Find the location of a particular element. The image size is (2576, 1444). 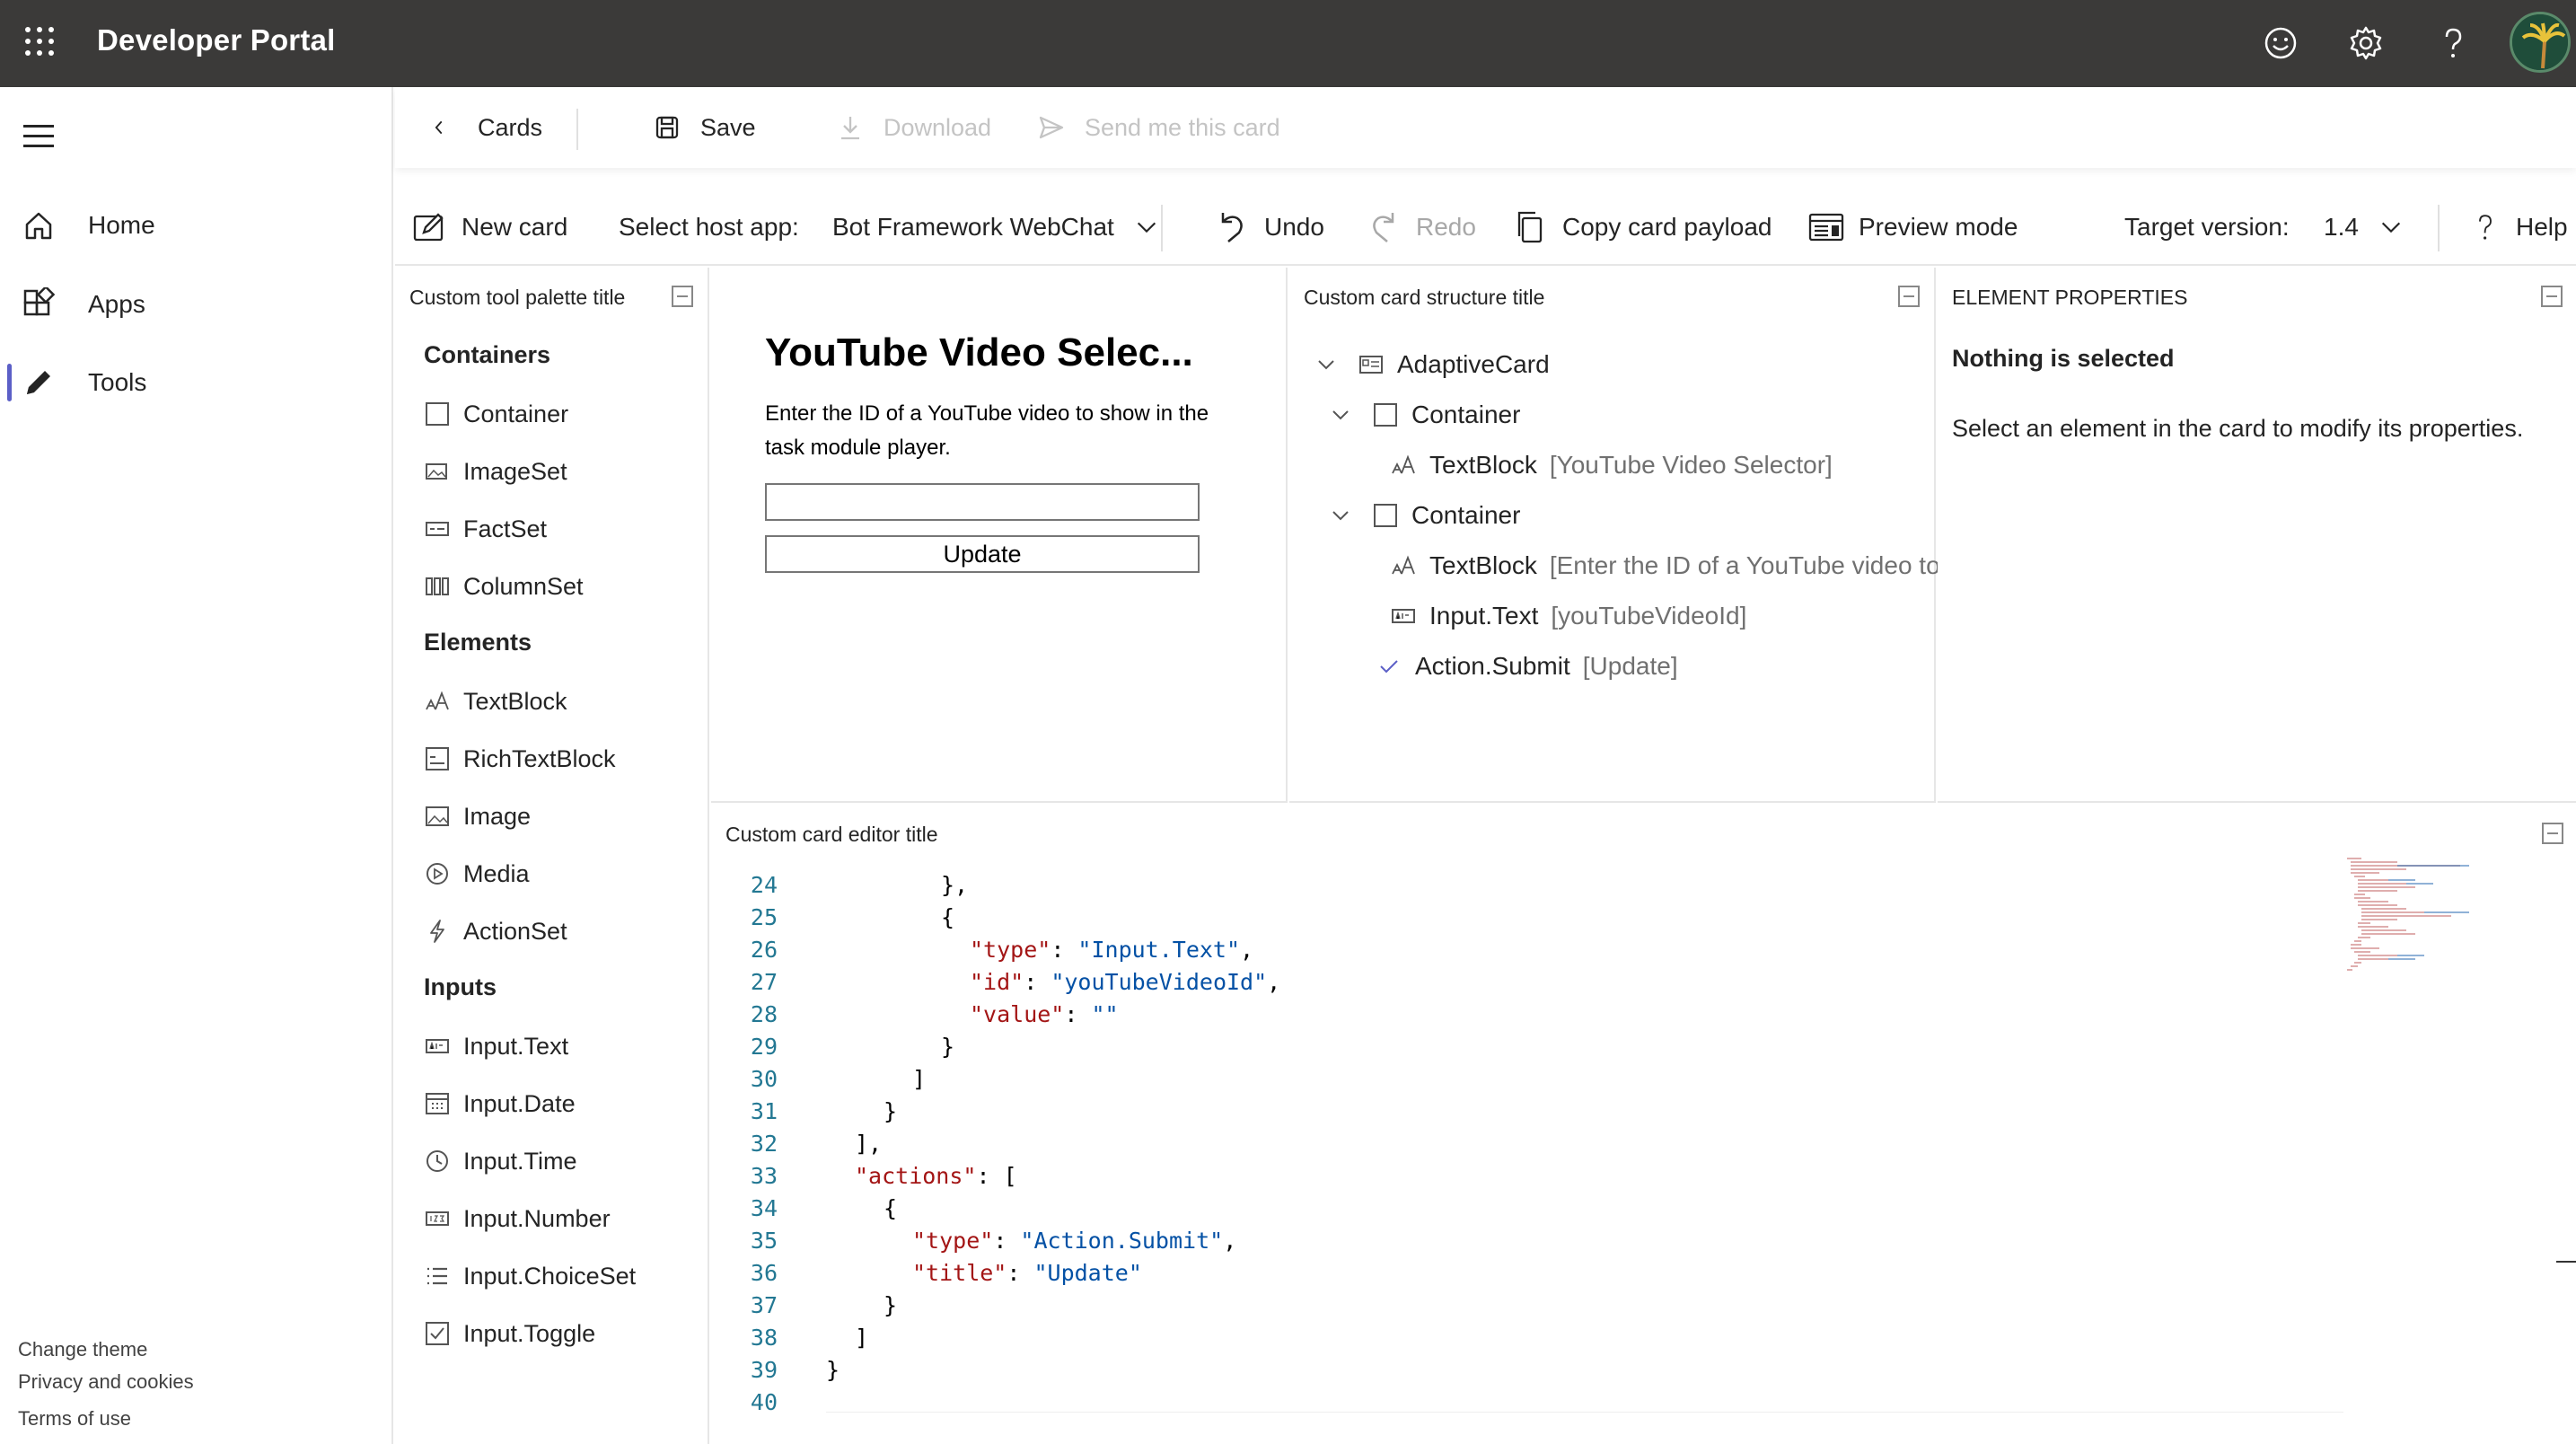

code-text: "actions": [ is located at coordinates (936, 1176).